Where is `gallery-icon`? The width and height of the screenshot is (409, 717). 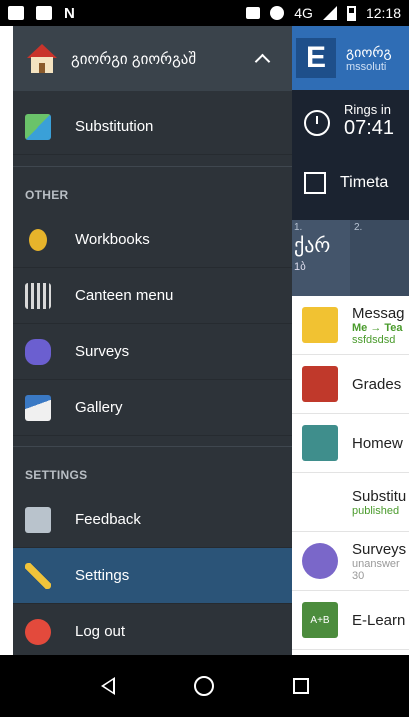 gallery-icon is located at coordinates (38, 407).